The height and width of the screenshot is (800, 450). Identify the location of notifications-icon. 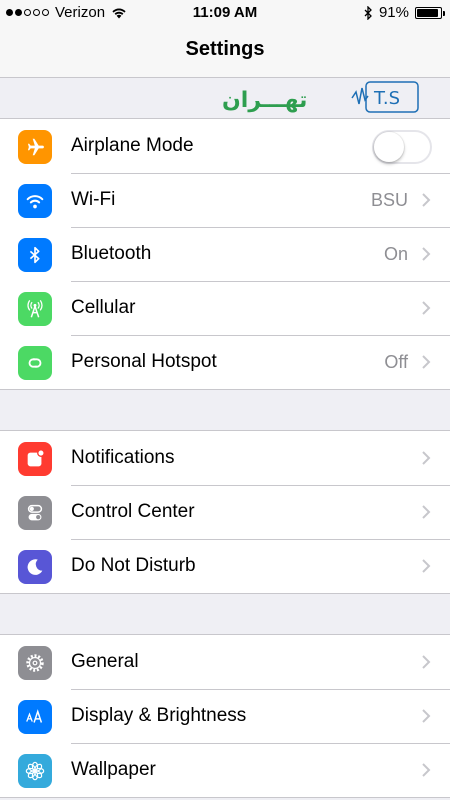
(35, 459).